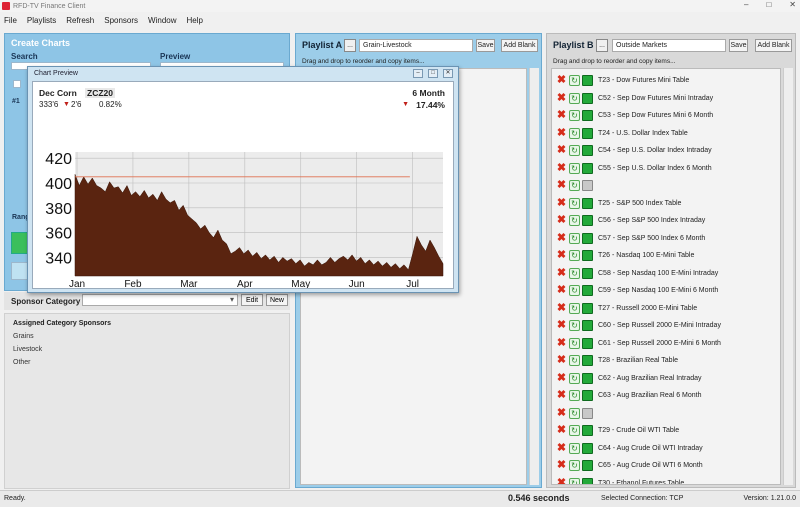 The image size is (800, 507). I want to click on sponsor-item: Other, so click(147, 365).